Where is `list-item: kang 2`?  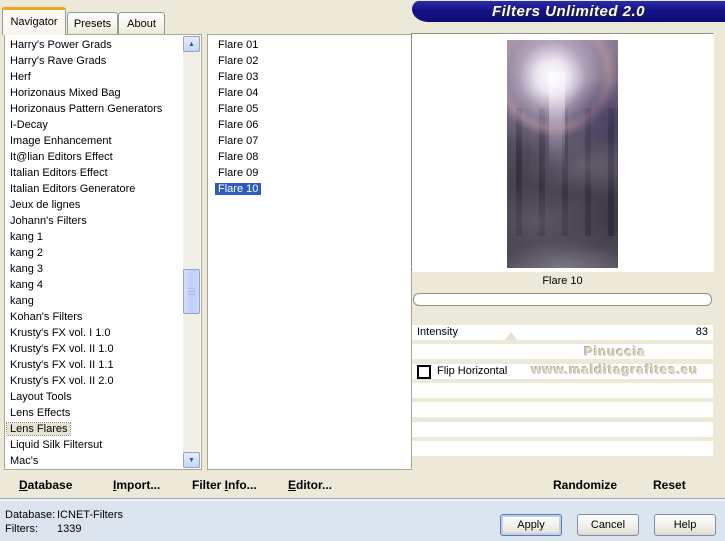
list-item: kang 2 is located at coordinates (94, 253).